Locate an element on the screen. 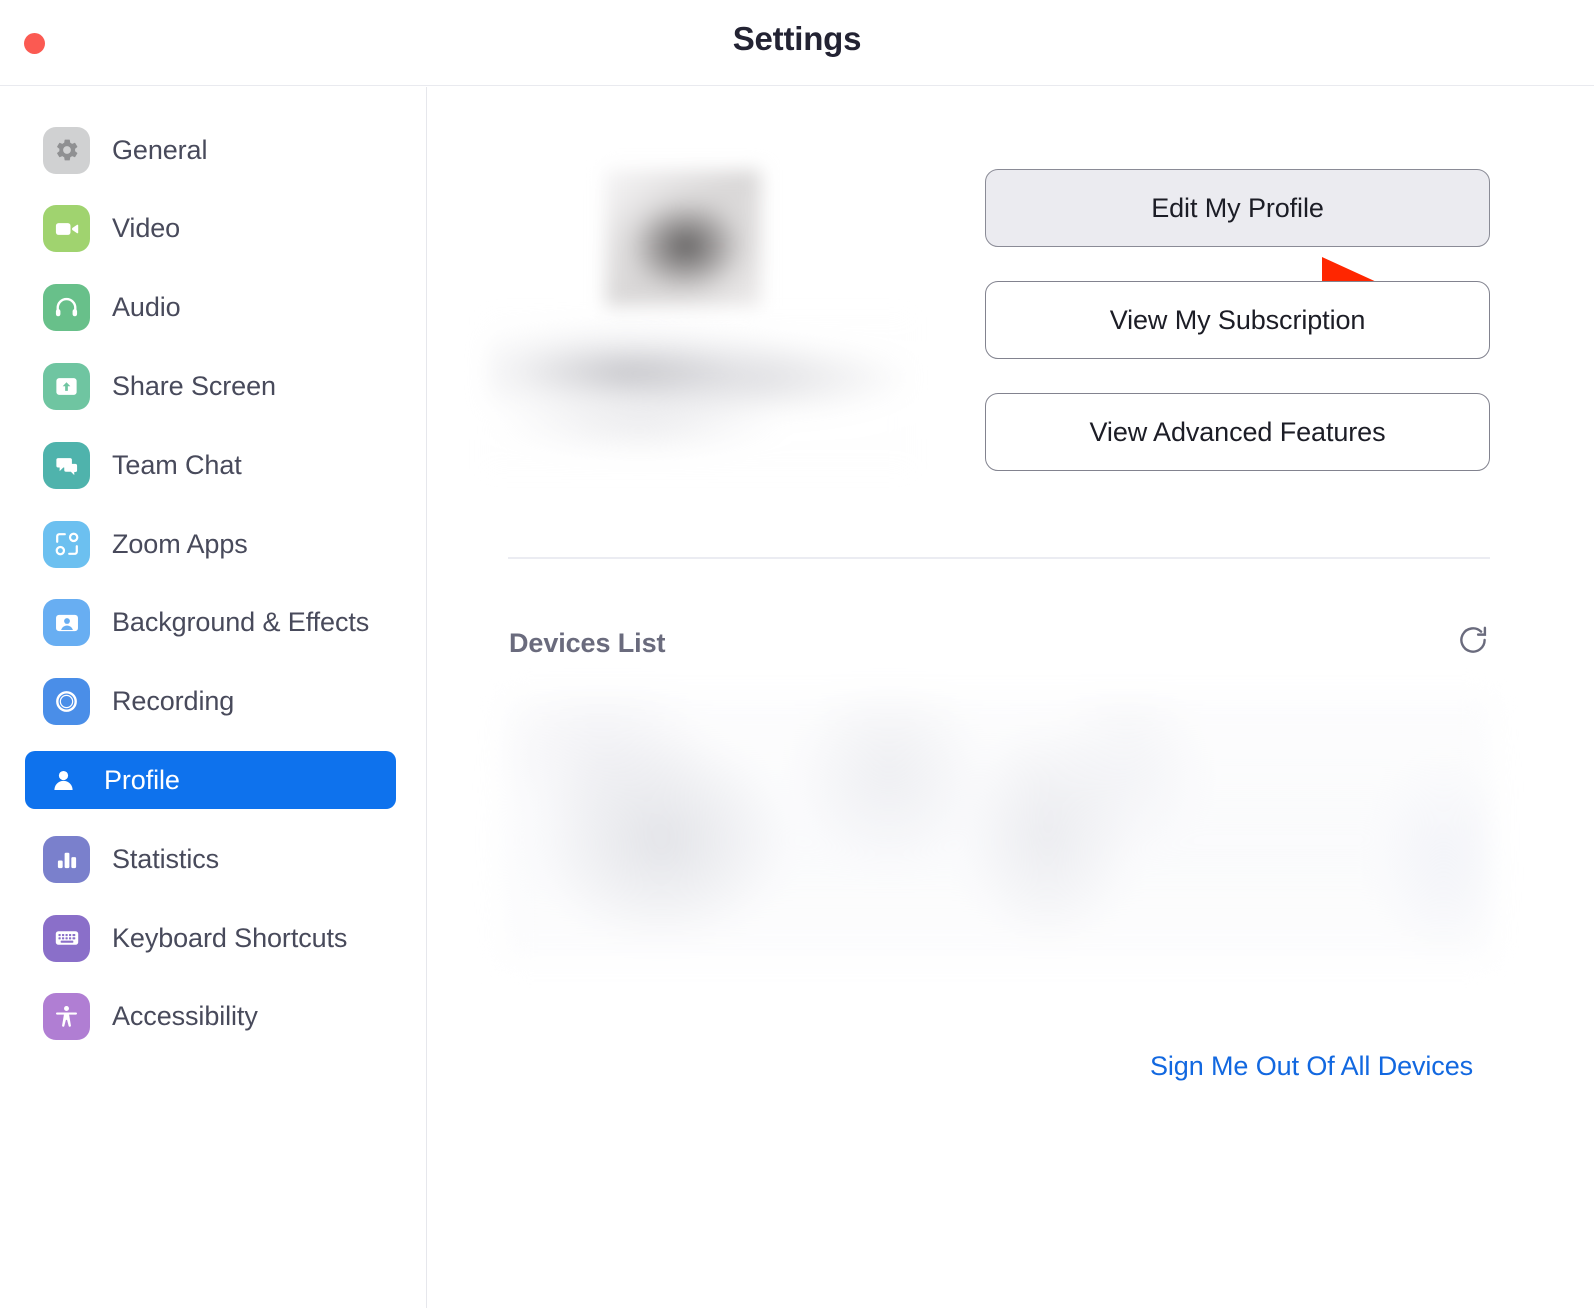 This screenshot has height=1308, width=1594. sign-me-out-of-all-devices-link: Sign Me Out Of All Devices is located at coordinates (1311, 1066).